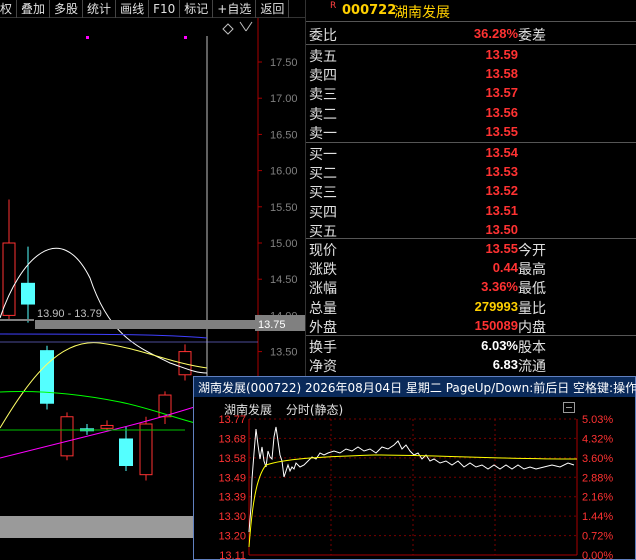  I want to click on toolbar-button-2: 多股, so click(67, 9).